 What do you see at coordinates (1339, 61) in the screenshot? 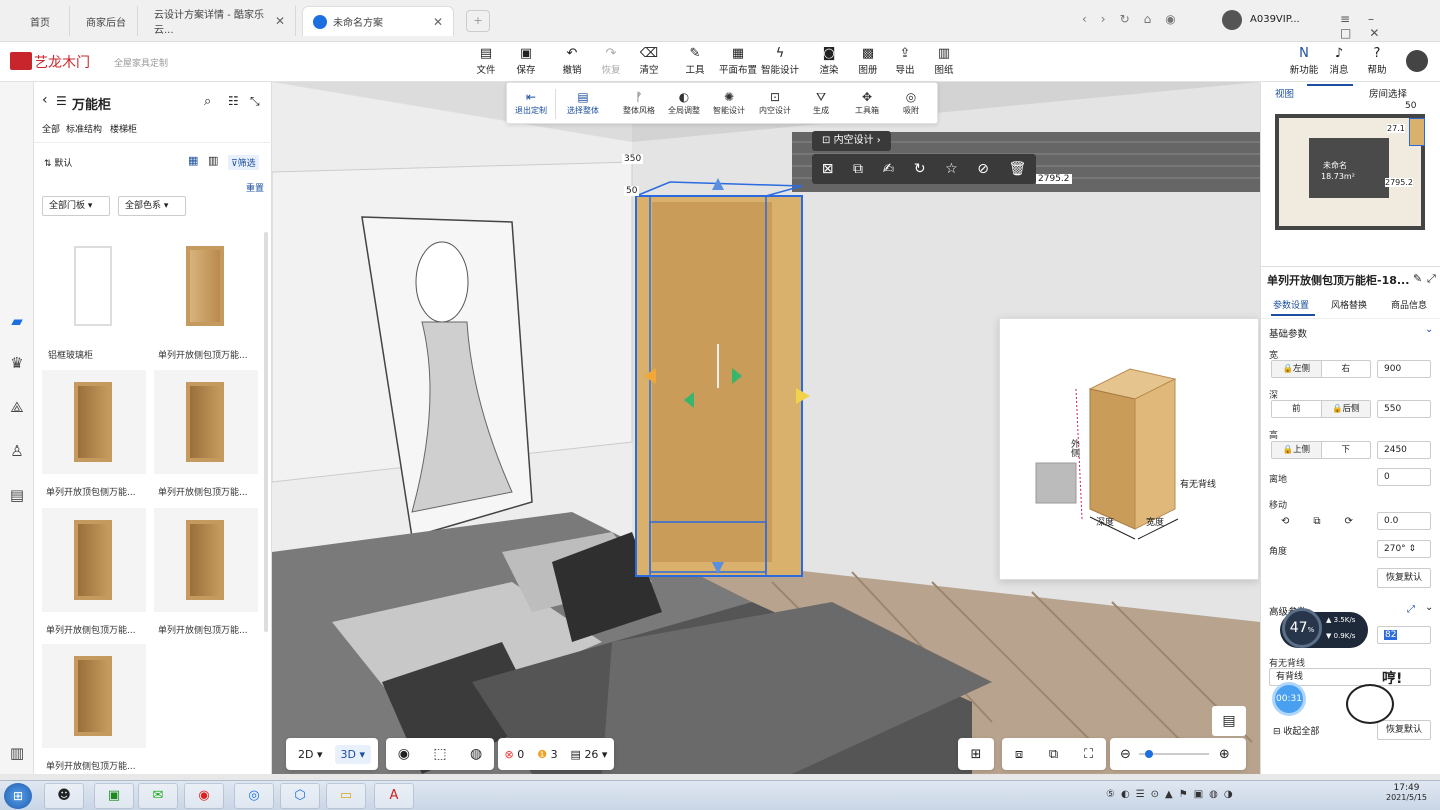
I see `messages-button: ♪ 消息` at bounding box center [1339, 61].